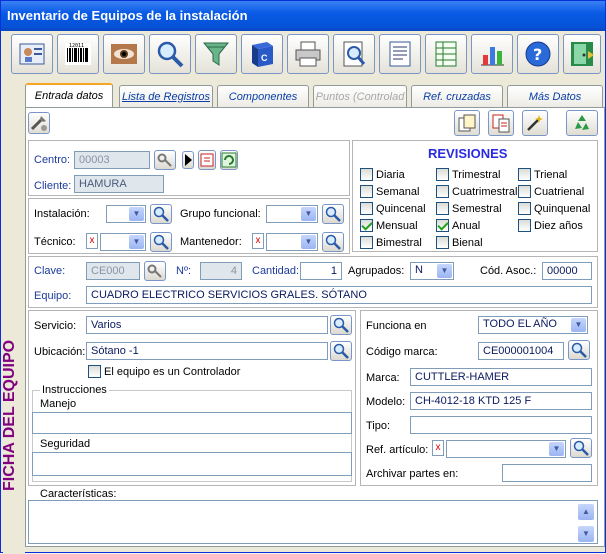  What do you see at coordinates (292, 214) in the screenshot?
I see `grupo-select: ▼` at bounding box center [292, 214].